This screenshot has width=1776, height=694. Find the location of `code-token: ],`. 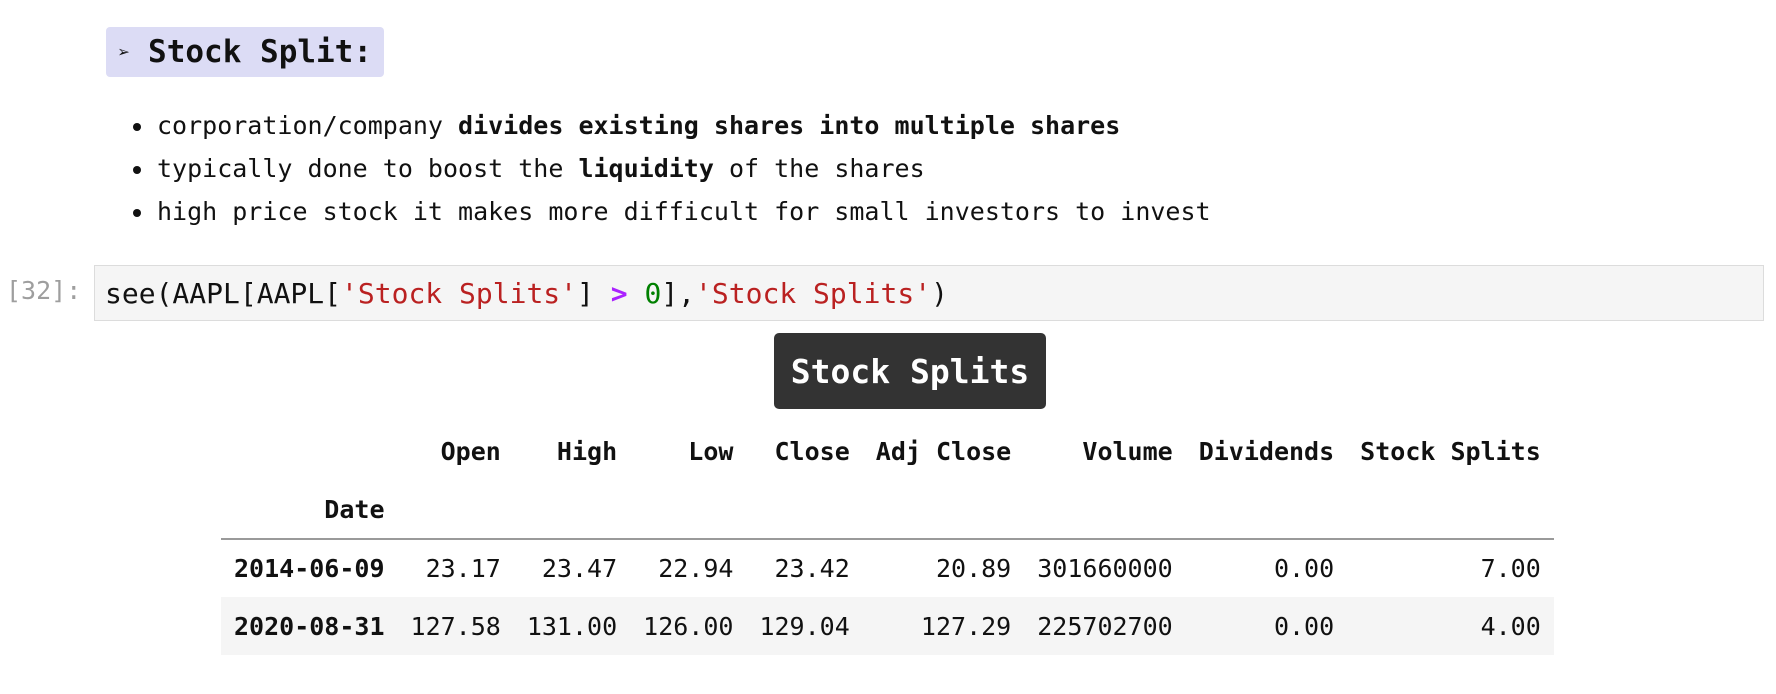

code-token: ], is located at coordinates (678, 293).